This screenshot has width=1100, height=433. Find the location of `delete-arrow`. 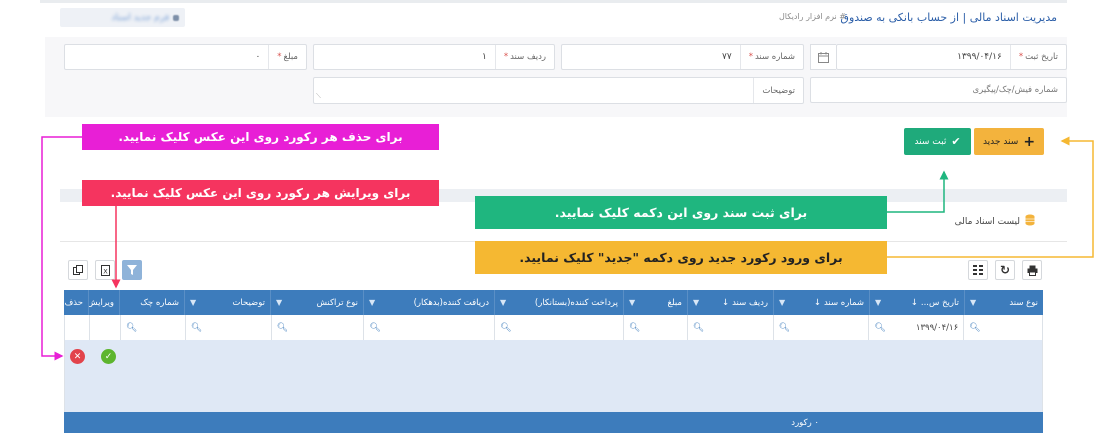

delete-arrow is located at coordinates (61, 248).